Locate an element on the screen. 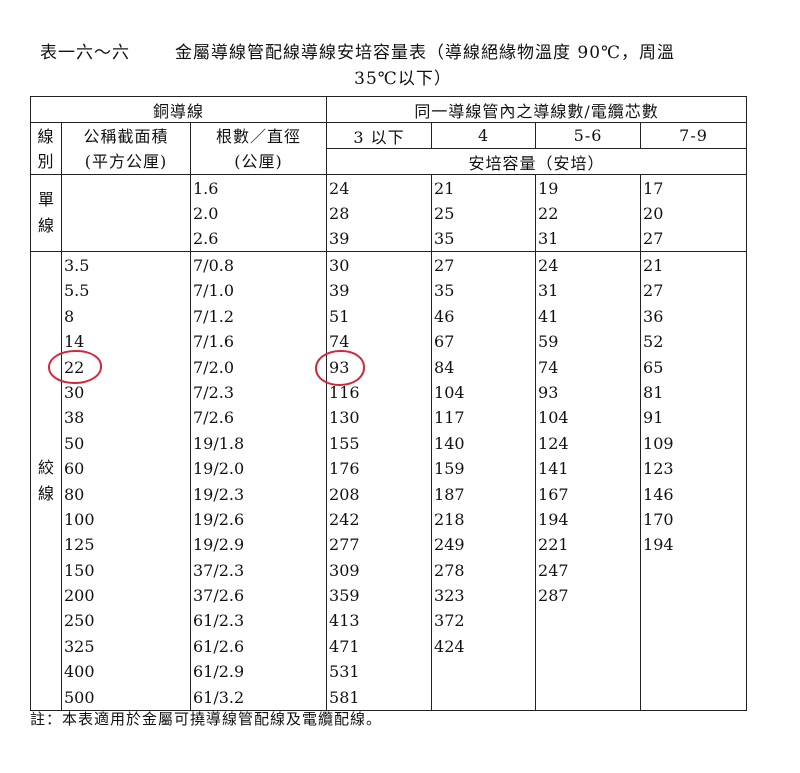 The width and height of the screenshot is (800, 773). table-cell-value: 242 is located at coordinates (344, 519).